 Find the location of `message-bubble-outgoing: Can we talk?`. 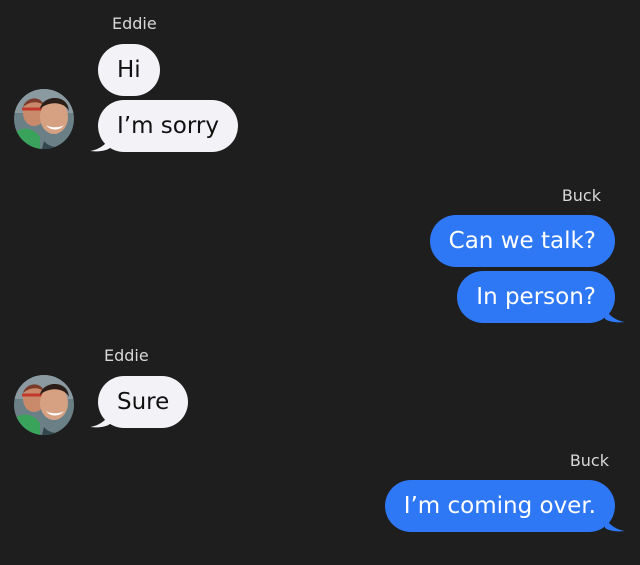

message-bubble-outgoing: Can we talk? is located at coordinates (522, 241).